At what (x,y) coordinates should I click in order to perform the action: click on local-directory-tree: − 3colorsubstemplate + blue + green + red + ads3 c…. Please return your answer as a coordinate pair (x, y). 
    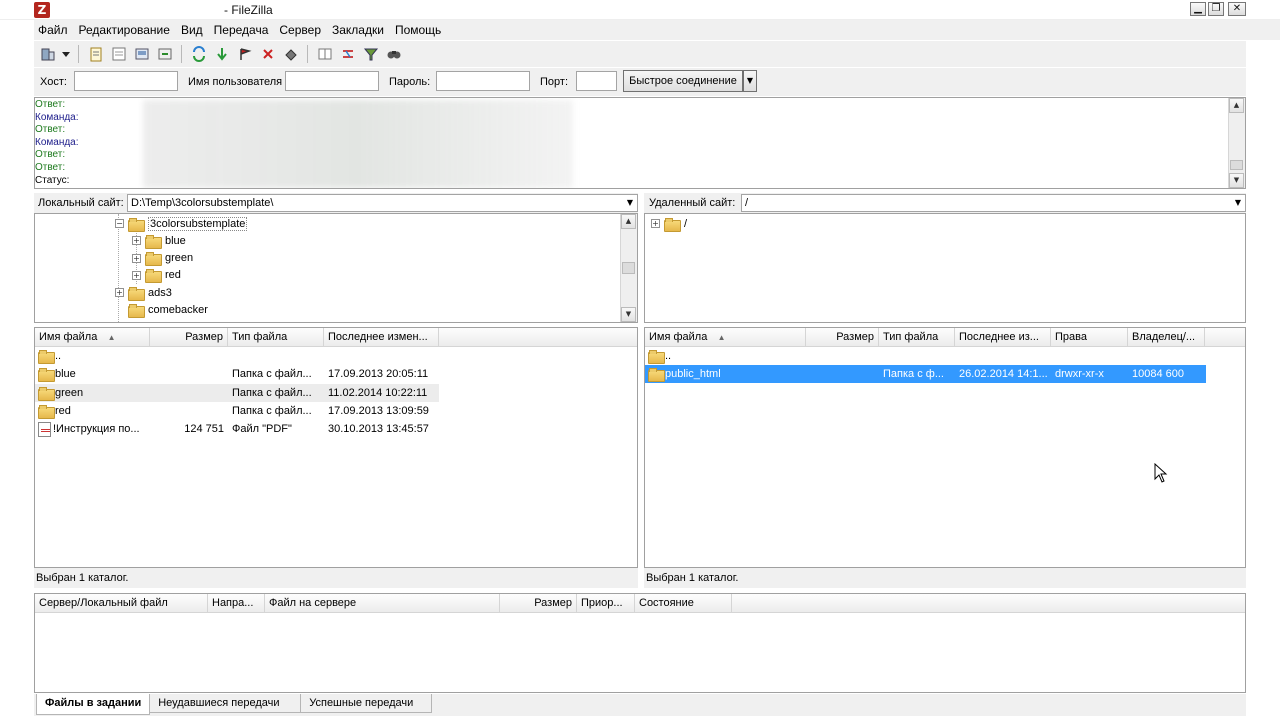
    Looking at the image, I should click on (336, 268).